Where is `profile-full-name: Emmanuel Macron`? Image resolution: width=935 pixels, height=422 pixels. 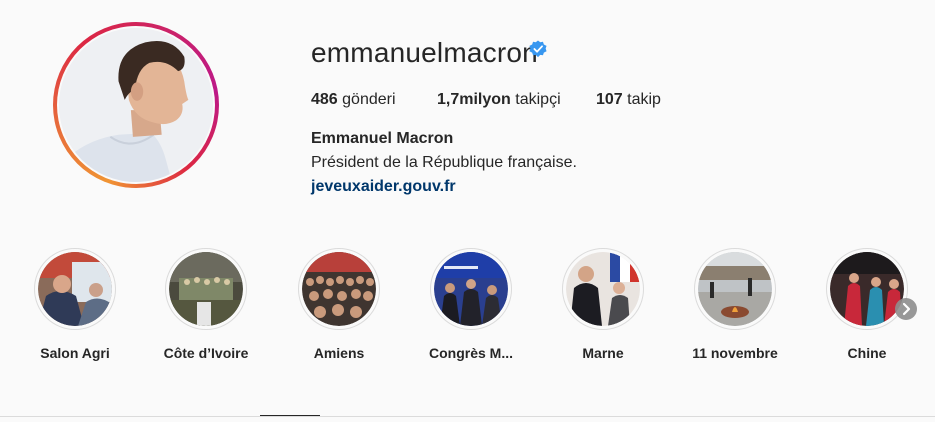
profile-full-name: Emmanuel Macron is located at coordinates (382, 138).